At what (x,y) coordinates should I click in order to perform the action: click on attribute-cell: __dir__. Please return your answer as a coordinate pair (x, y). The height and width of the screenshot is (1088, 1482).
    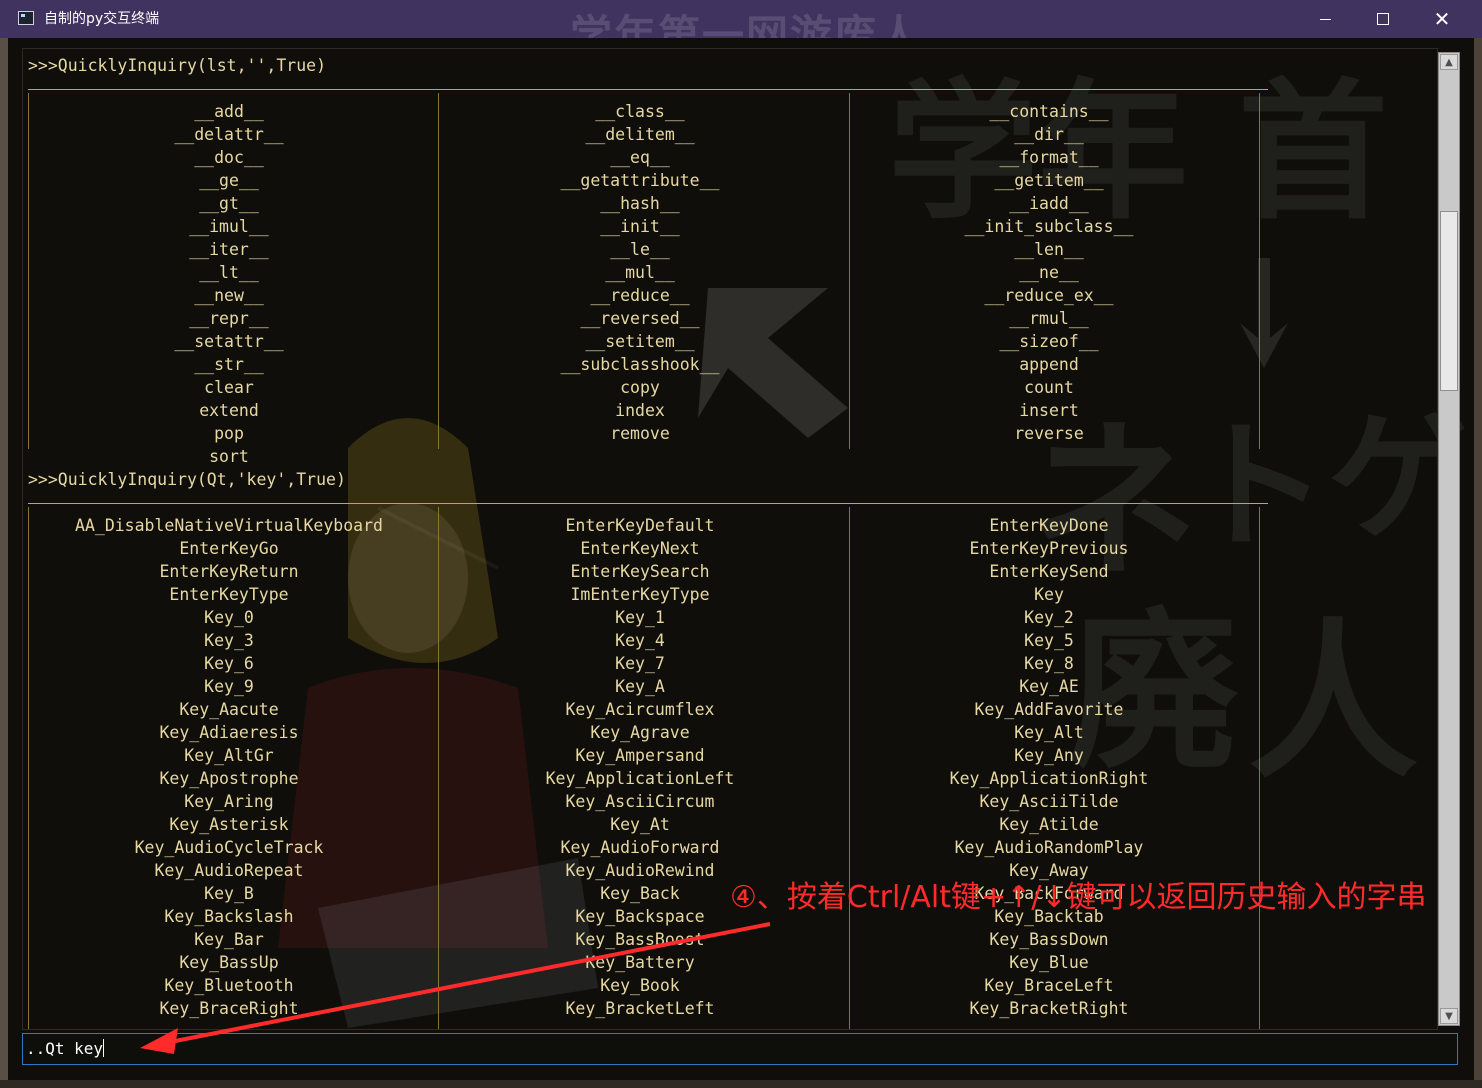
    Looking at the image, I should click on (1049, 134).